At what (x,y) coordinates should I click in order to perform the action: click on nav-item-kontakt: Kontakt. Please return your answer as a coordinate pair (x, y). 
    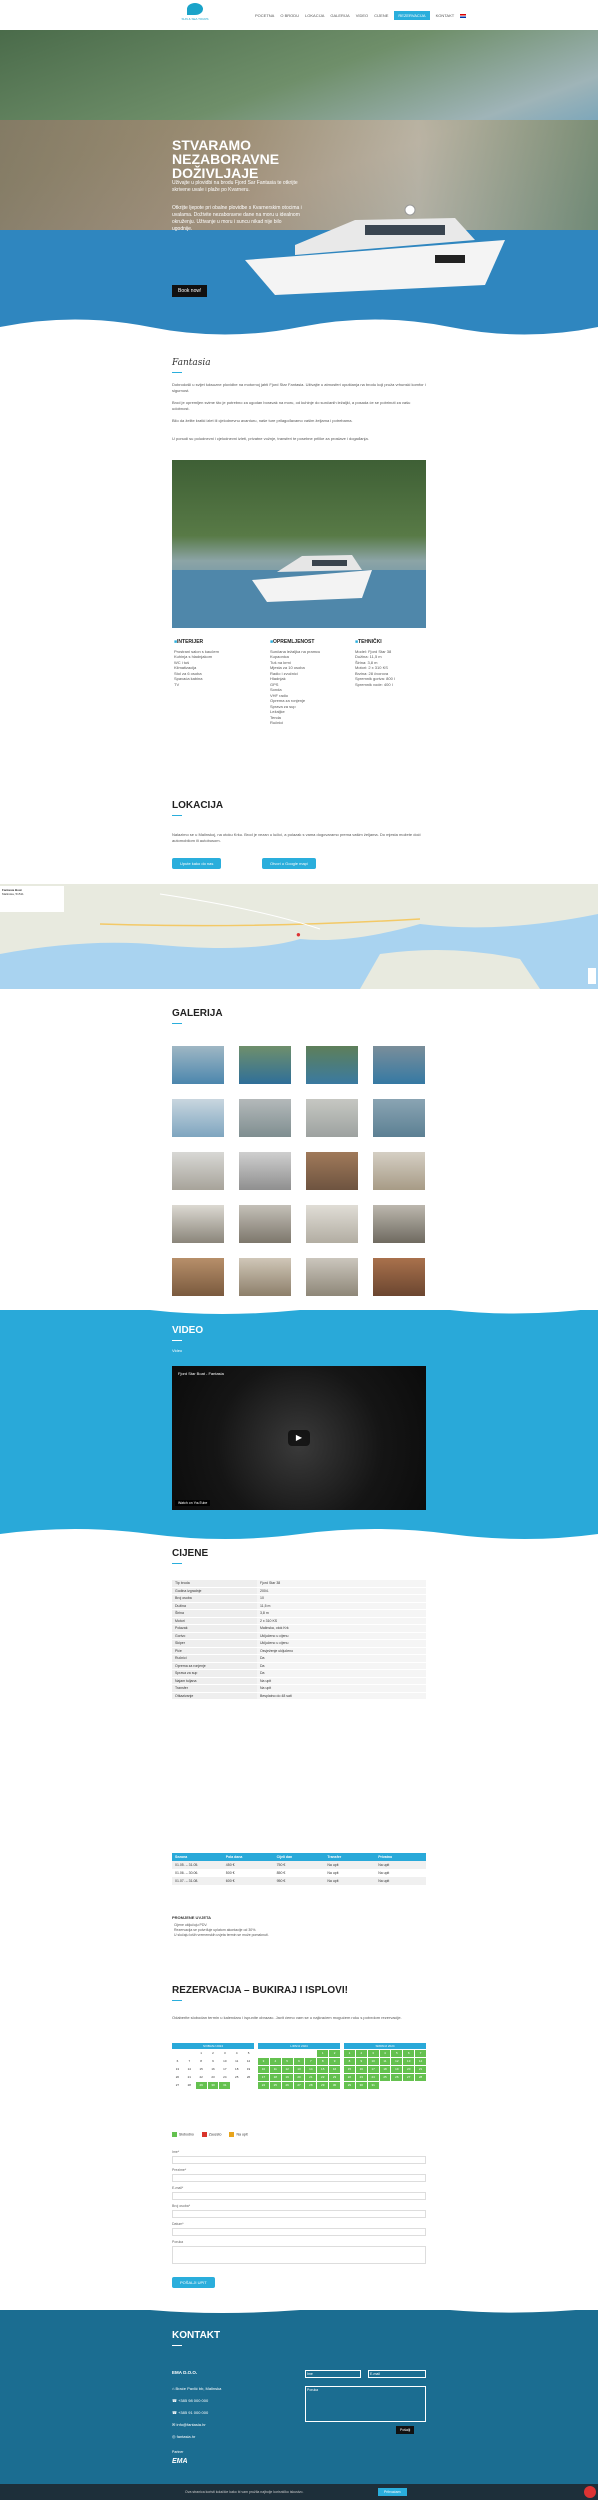
    Looking at the image, I should click on (445, 15).